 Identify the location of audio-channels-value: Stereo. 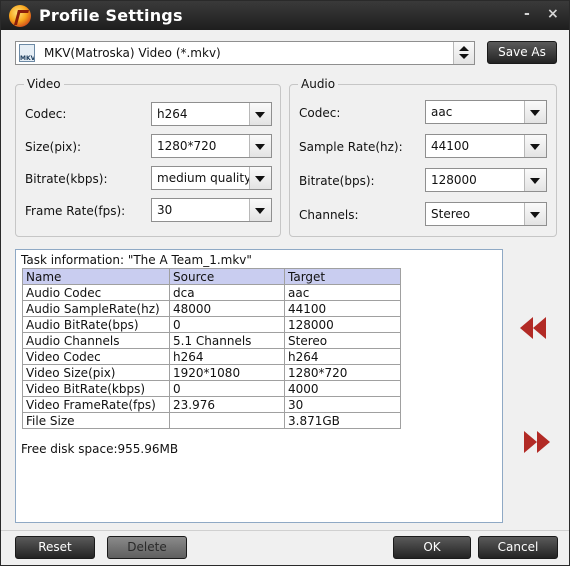
(451, 214).